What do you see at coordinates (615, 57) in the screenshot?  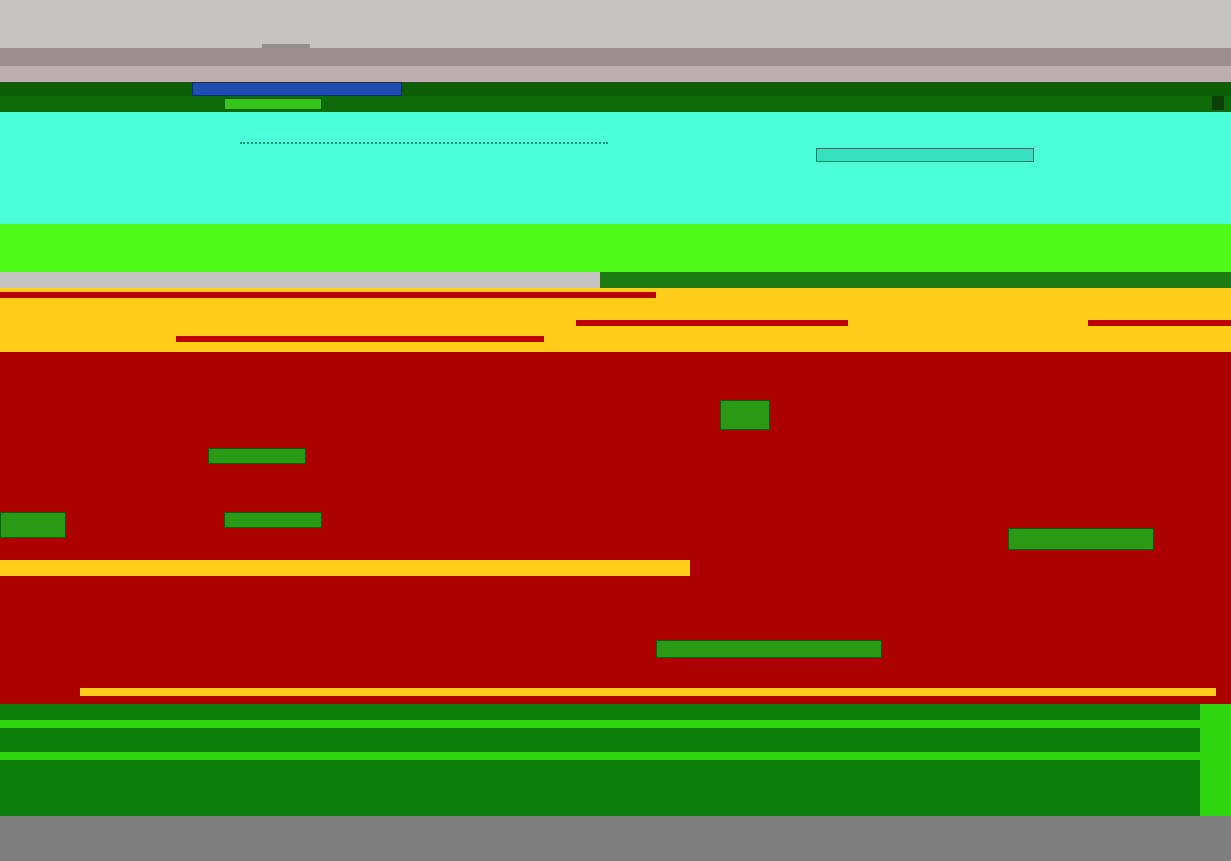 I see `title-bar` at bounding box center [615, 57].